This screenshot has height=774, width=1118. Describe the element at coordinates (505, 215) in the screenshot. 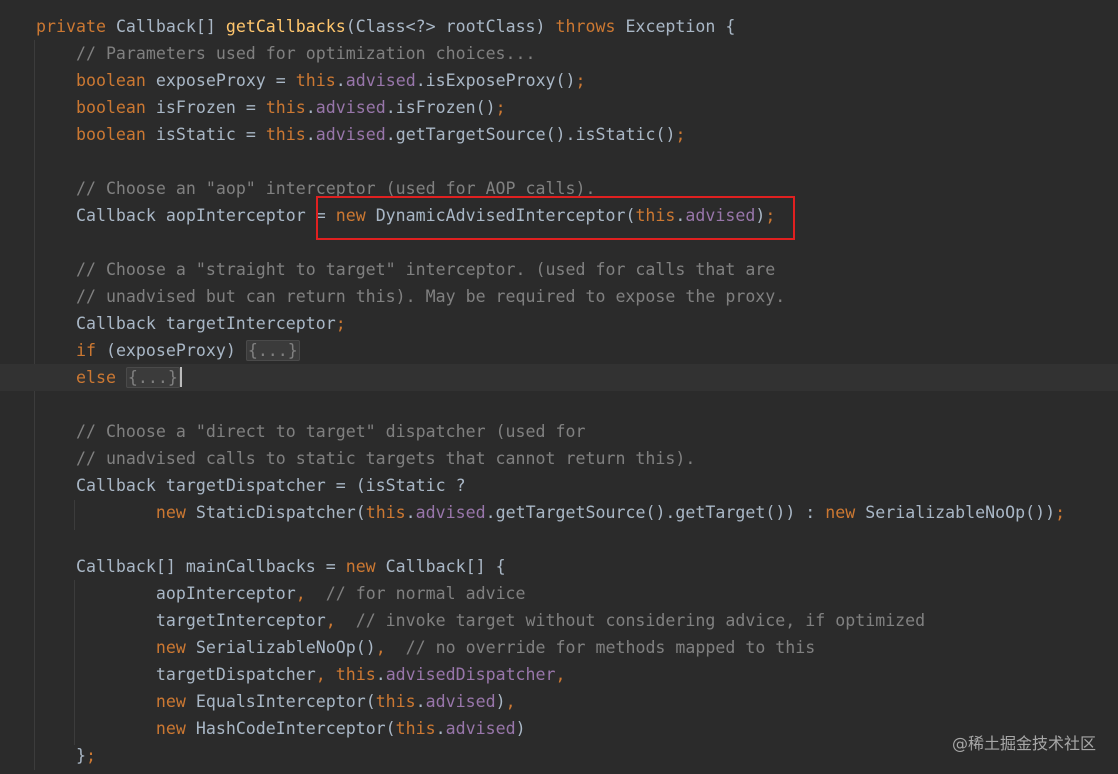

I see `code-token: DynamicAdvisedInterceptor(` at that location.